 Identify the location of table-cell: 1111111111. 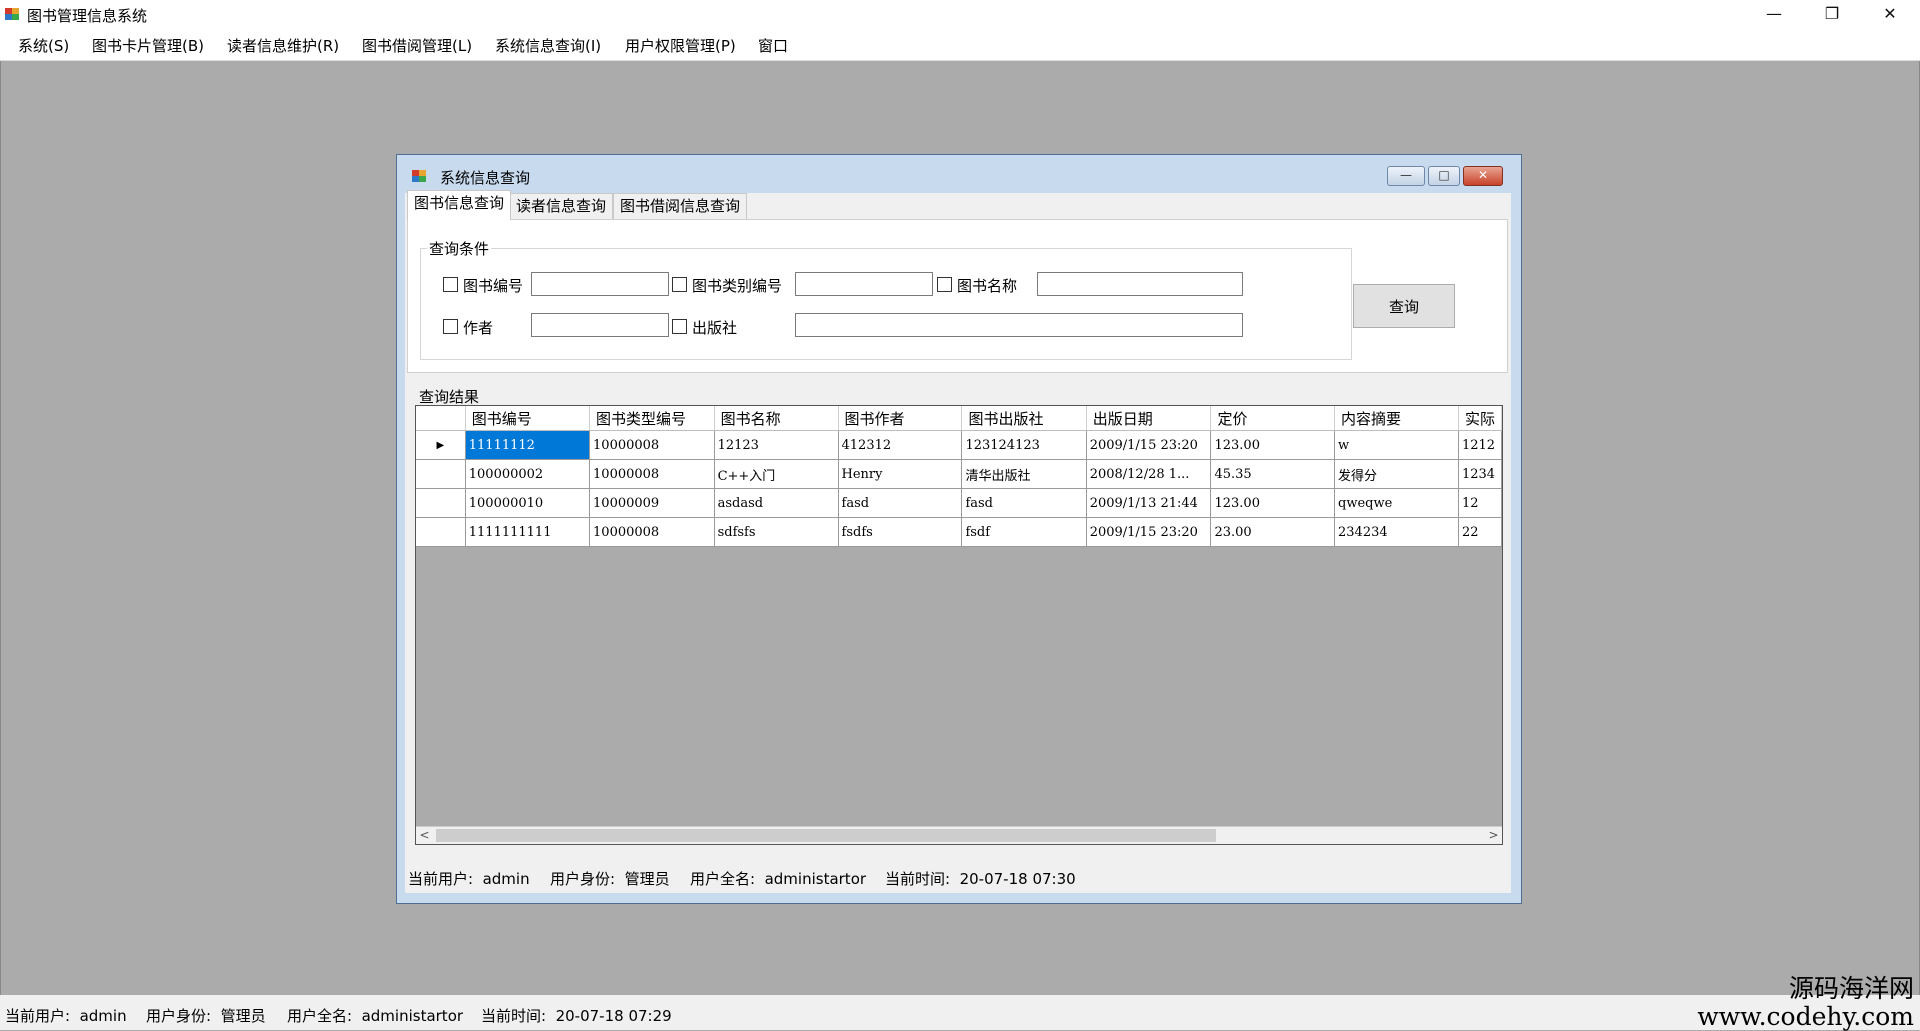
(528, 532).